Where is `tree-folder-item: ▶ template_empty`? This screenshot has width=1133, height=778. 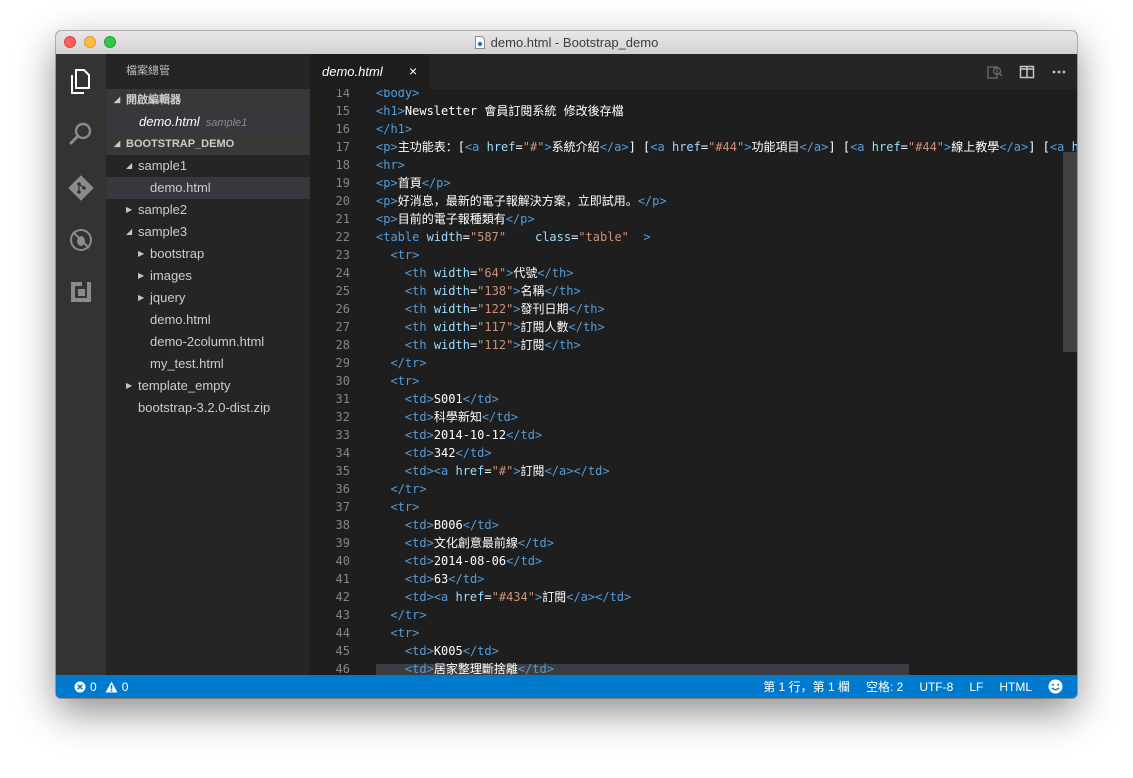 tree-folder-item: ▶ template_empty is located at coordinates (208, 386).